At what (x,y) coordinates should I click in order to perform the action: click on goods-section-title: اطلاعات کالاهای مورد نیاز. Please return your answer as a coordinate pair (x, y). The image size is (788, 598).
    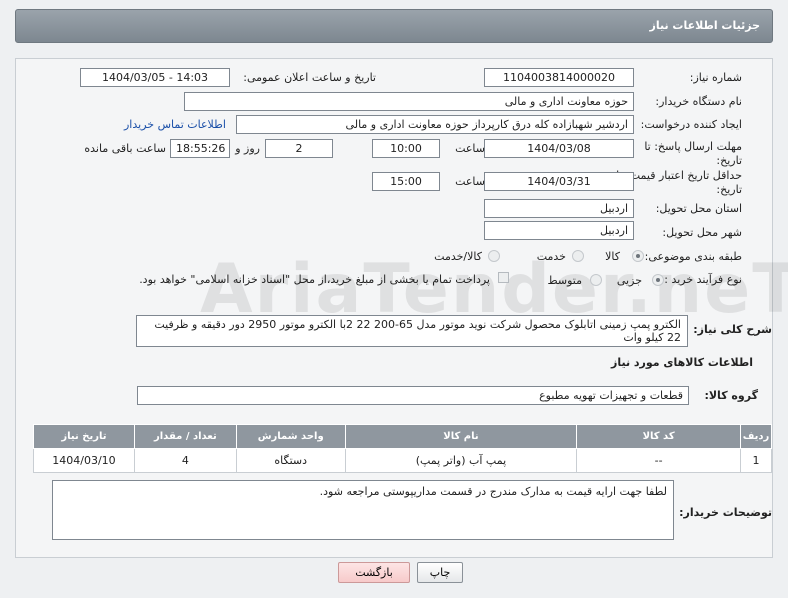
    Looking at the image, I should click on (682, 362).